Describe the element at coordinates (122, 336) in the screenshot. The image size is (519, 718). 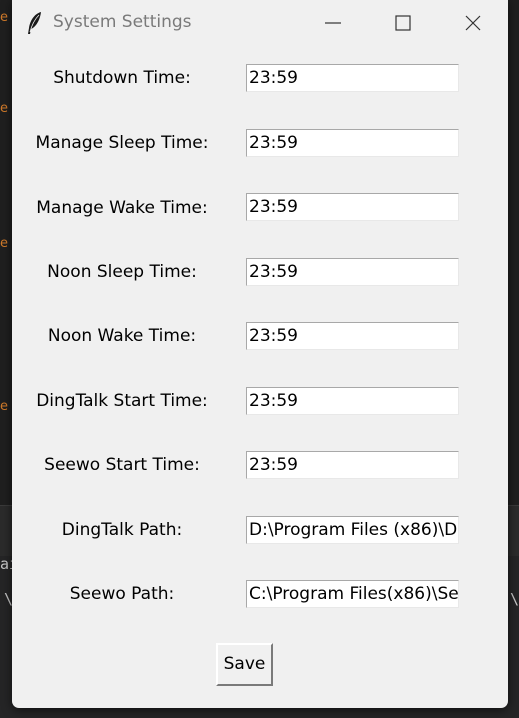
I see `noon-wake-time-label: Noon Wake Time:` at that location.